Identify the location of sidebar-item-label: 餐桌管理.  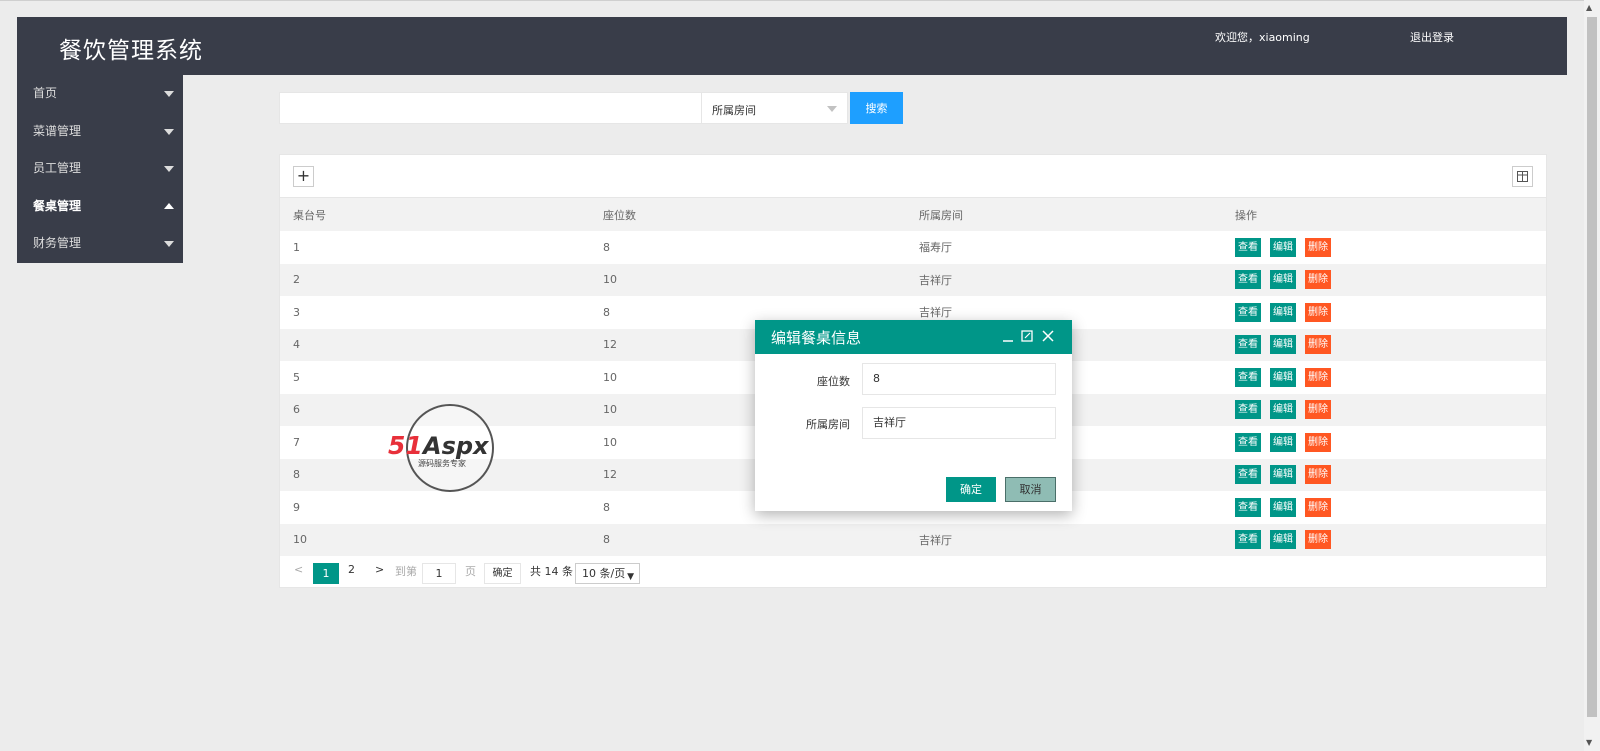
(57, 205).